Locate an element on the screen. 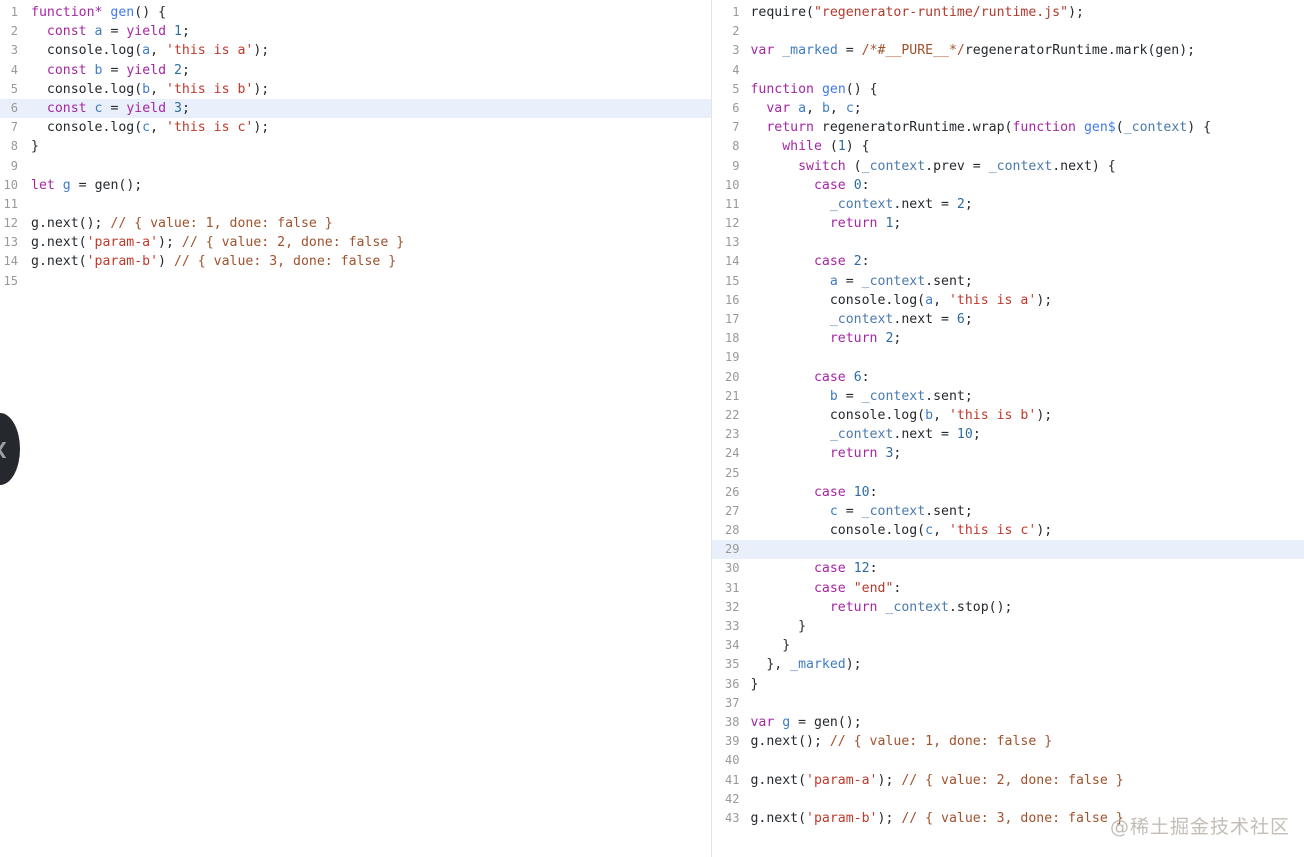 Image resolution: width=1304 pixels, height=857 pixels. line-content: function* gen() { is located at coordinates (369, 12).